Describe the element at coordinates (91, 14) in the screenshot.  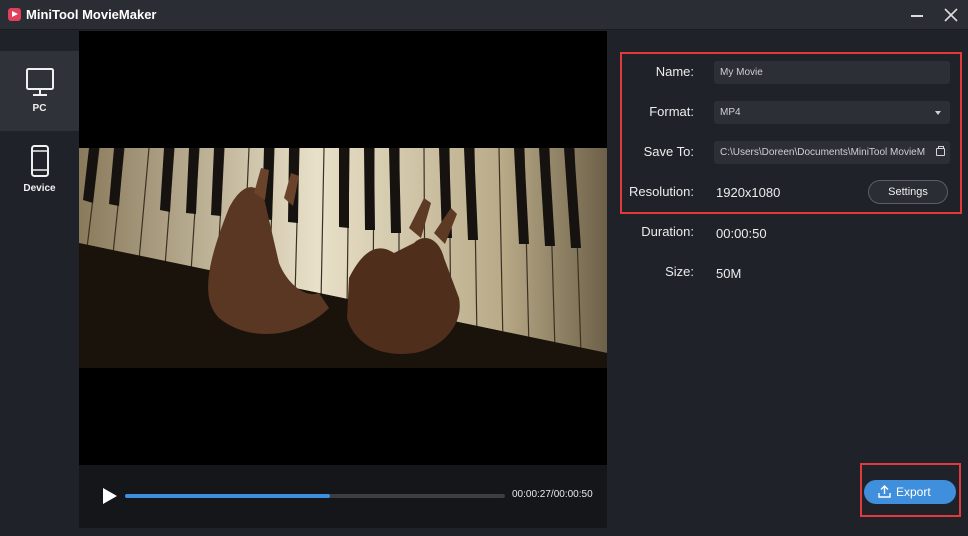
I see `app-title: MiniTool MovieMaker` at that location.